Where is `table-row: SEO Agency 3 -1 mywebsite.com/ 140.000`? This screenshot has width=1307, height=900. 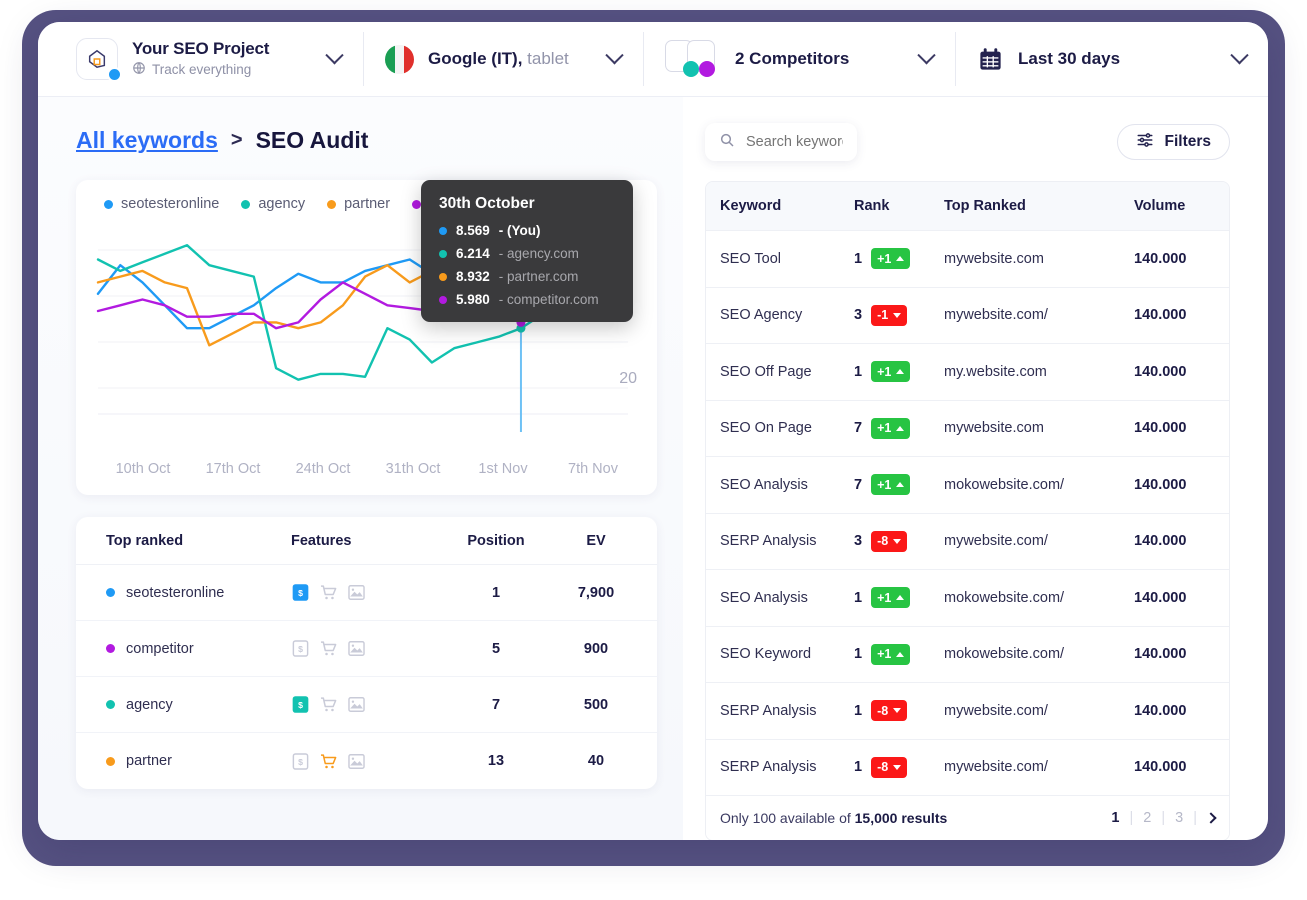 table-row: SEO Agency 3 -1 mywebsite.com/ 140.000 is located at coordinates (967, 314).